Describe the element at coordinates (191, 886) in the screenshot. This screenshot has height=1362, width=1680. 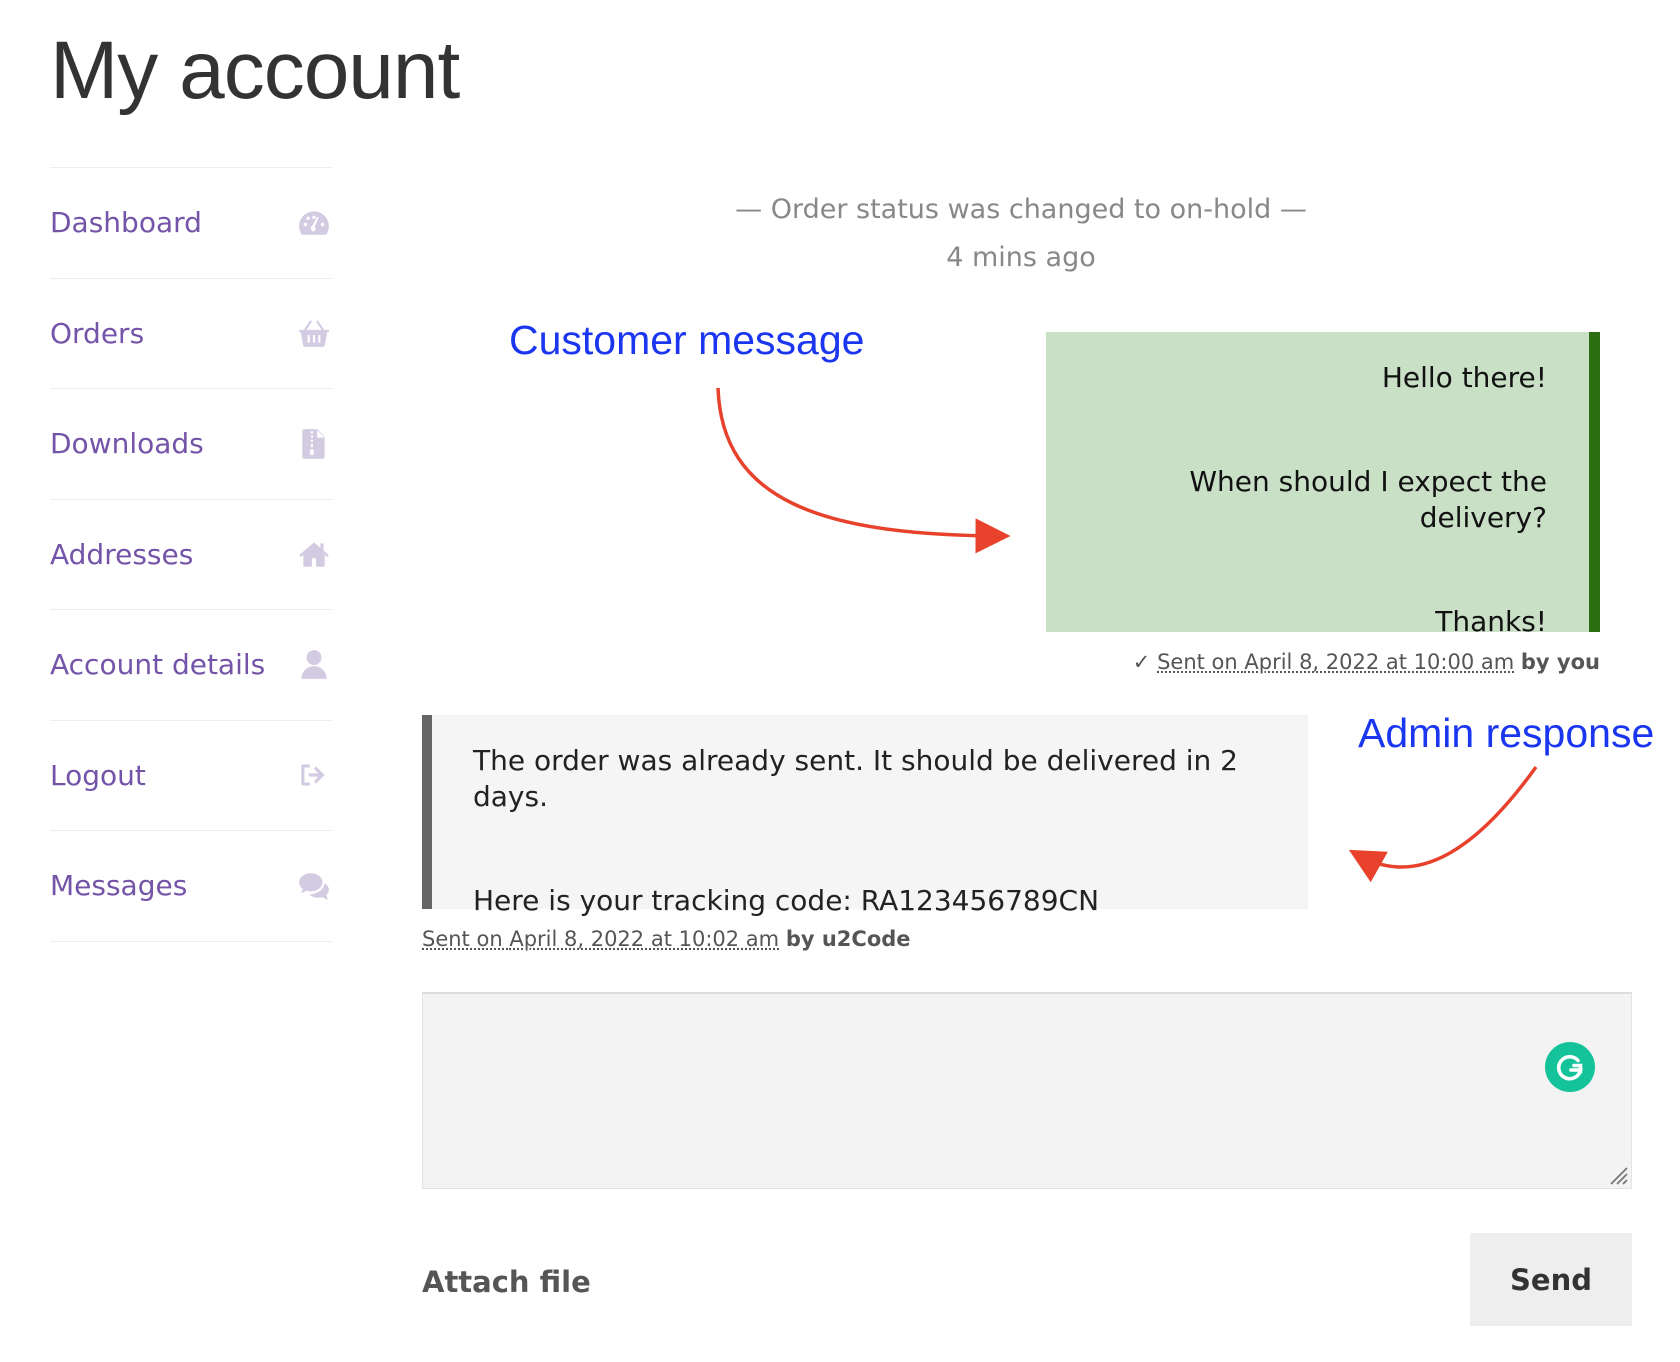
I see `sidebar-item-messages: Messages` at that location.